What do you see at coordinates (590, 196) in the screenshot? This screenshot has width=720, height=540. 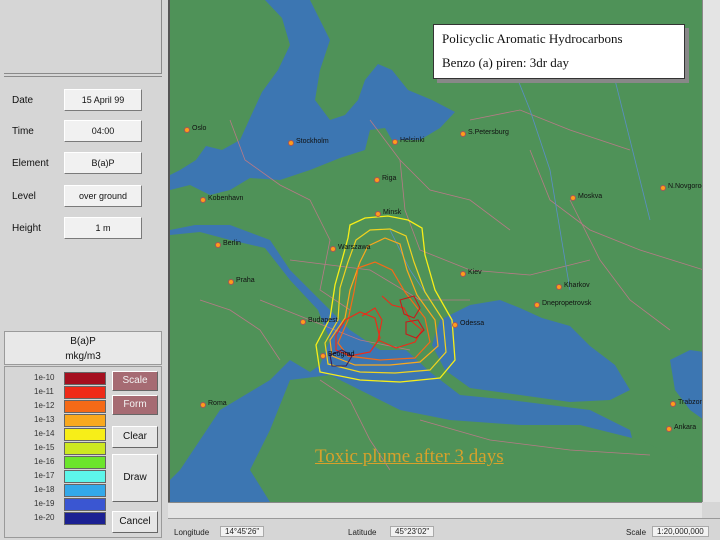 I see `city-label: Moskva` at bounding box center [590, 196].